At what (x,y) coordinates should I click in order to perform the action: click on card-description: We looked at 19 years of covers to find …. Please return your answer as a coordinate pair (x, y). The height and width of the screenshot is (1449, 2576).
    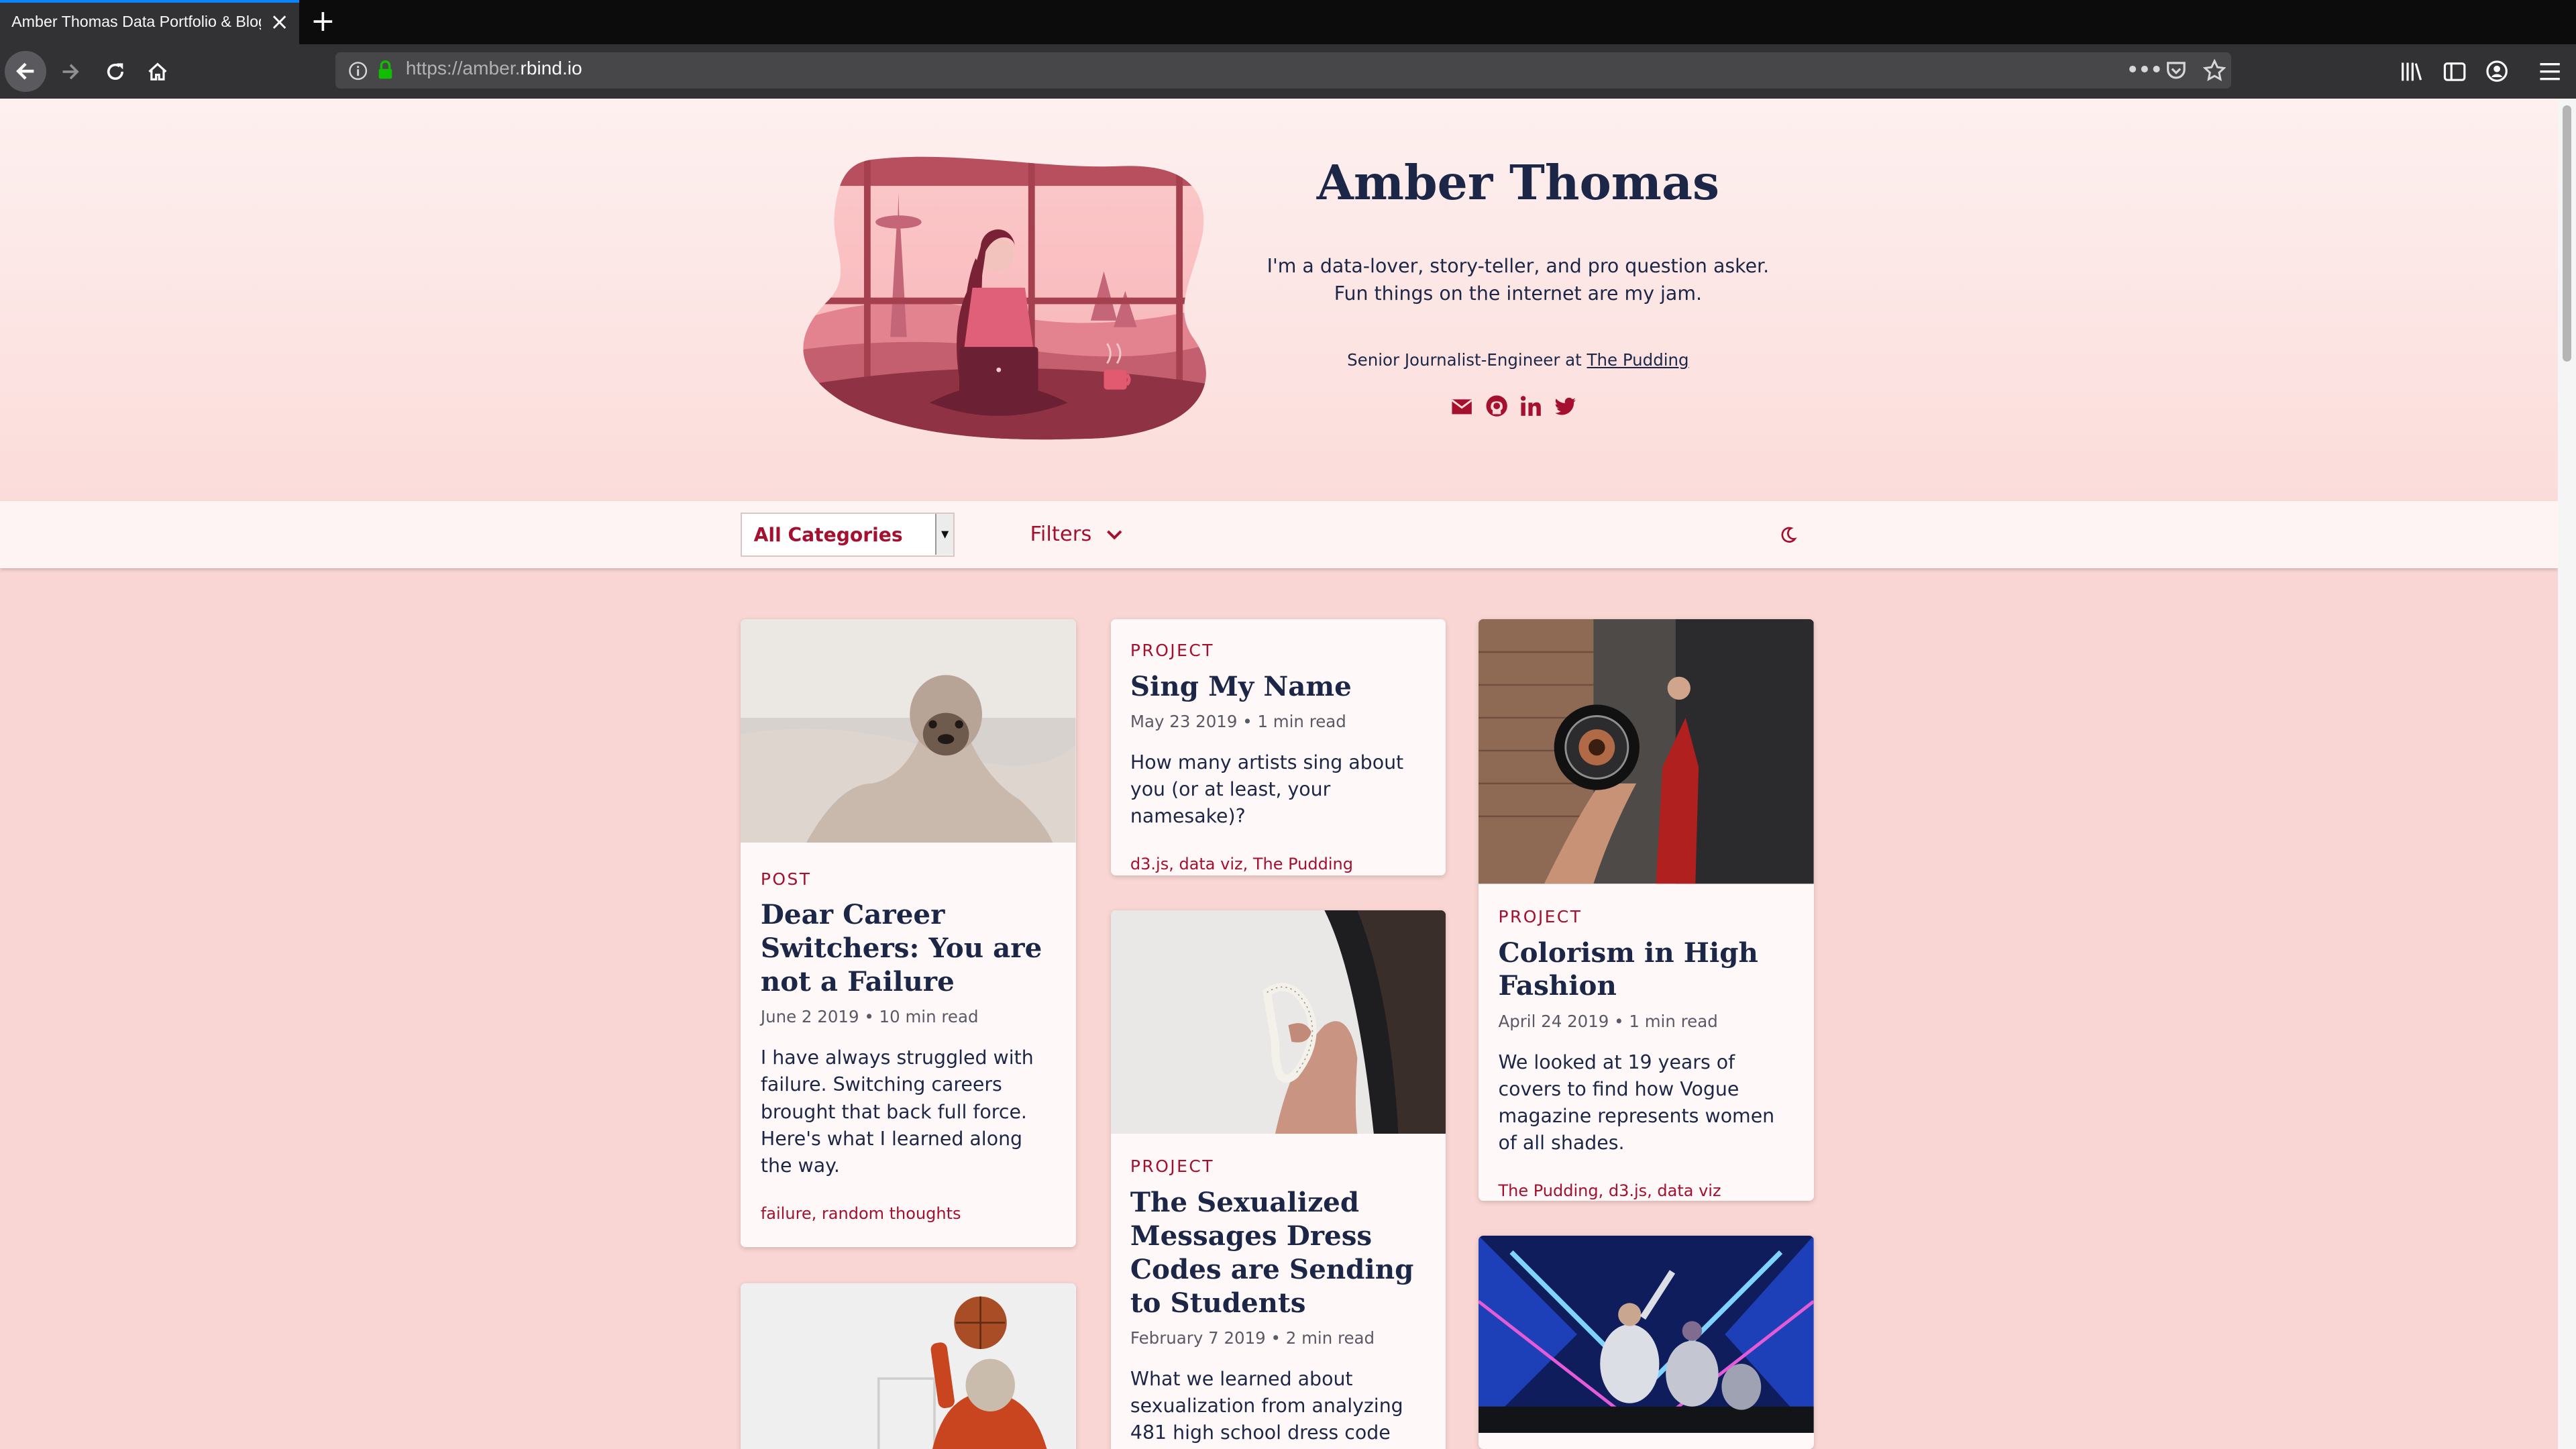
    Looking at the image, I should click on (1636, 1103).